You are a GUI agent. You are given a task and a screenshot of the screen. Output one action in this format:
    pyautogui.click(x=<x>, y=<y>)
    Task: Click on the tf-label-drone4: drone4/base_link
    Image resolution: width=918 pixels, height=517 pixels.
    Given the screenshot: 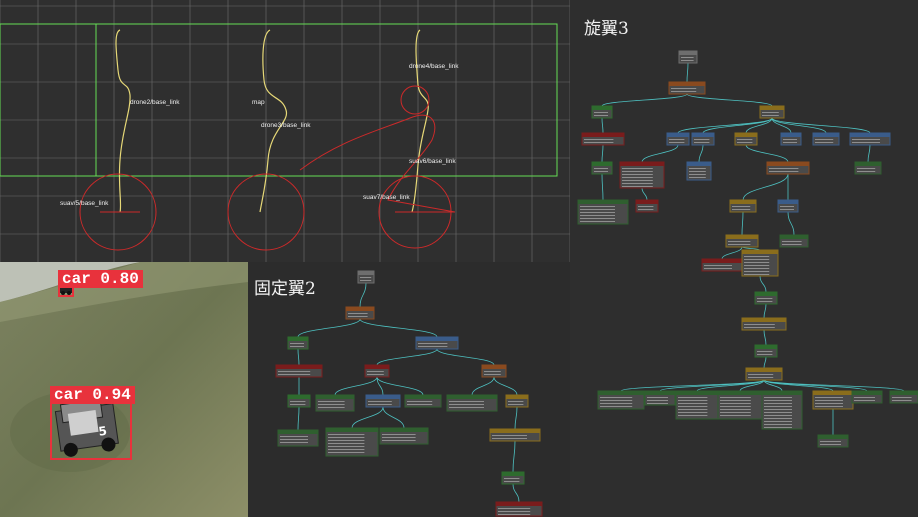 What is the action you would take?
    pyautogui.click(x=434, y=66)
    